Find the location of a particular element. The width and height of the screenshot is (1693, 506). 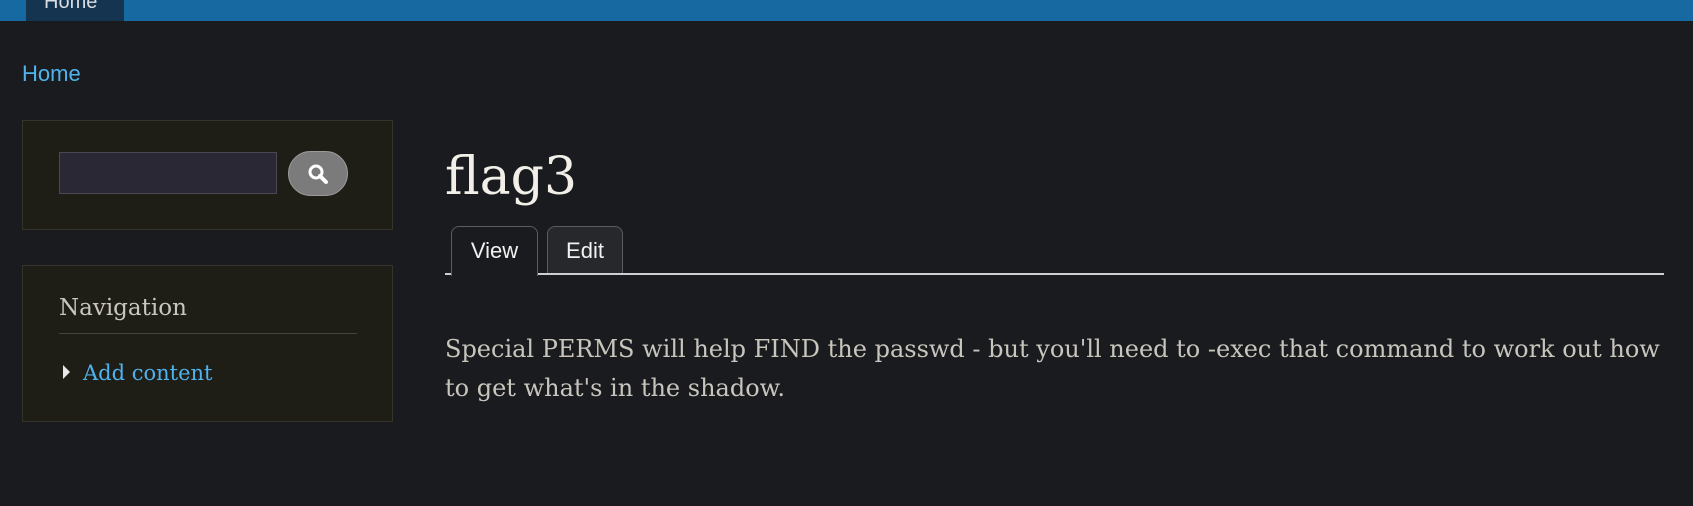

triangle-right-icon is located at coordinates (66, 372).